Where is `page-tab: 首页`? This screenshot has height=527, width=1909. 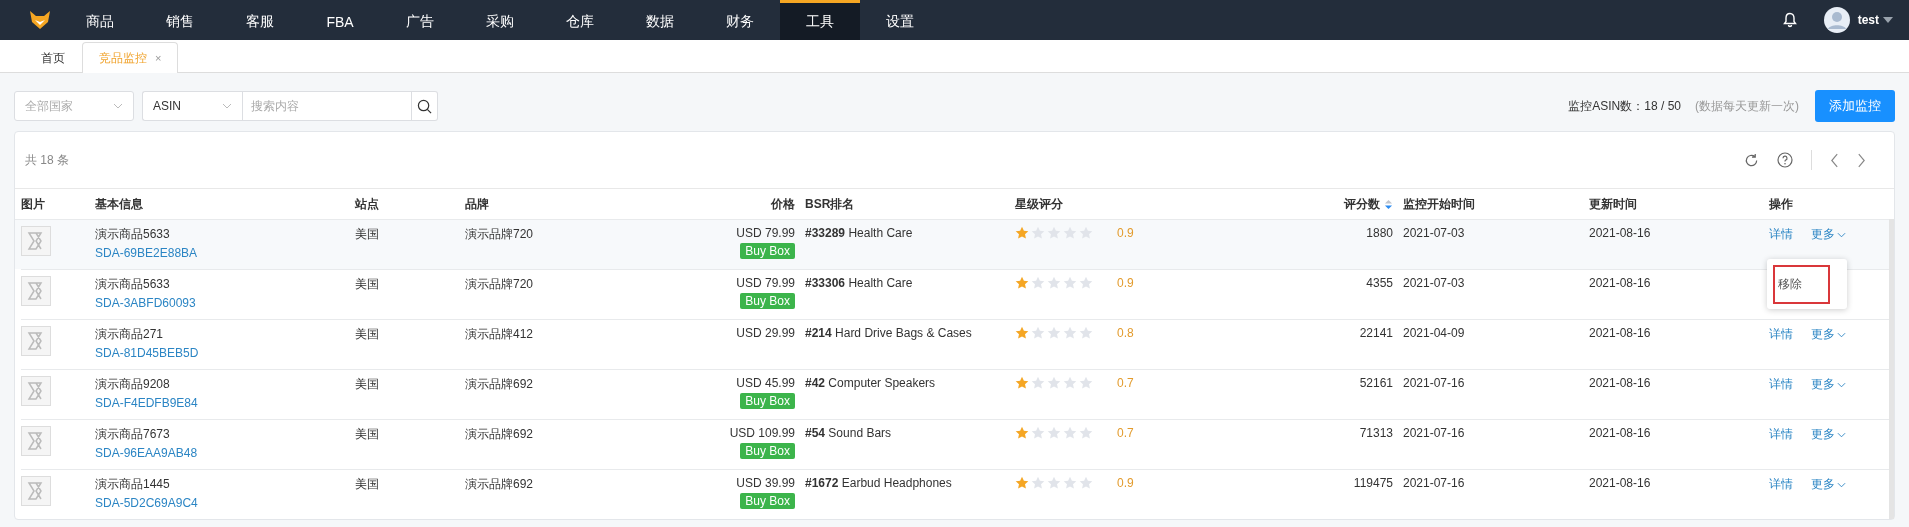
page-tab: 首页 is located at coordinates (53, 57).